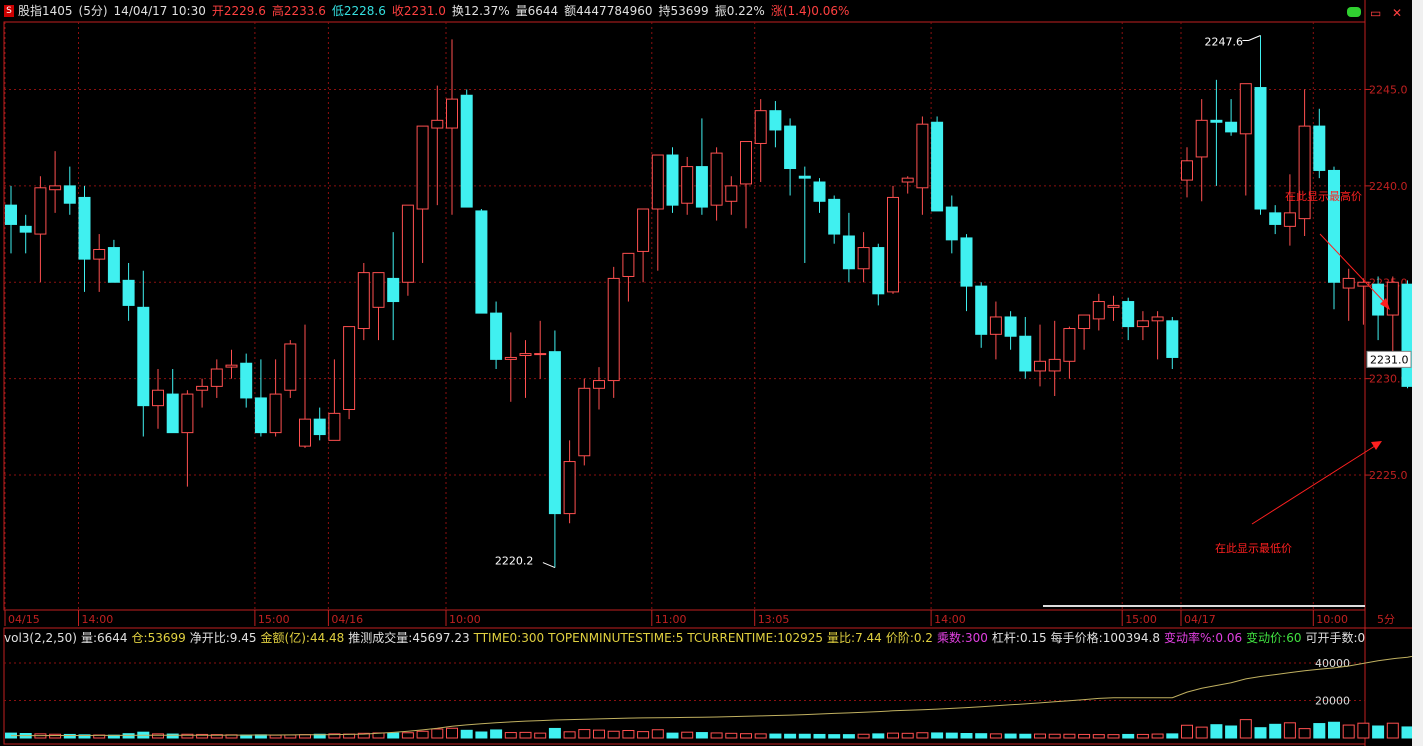 This screenshot has height=746, width=1423. Describe the element at coordinates (1376, 445) in the screenshot. I see `arrow-head-icon` at that location.